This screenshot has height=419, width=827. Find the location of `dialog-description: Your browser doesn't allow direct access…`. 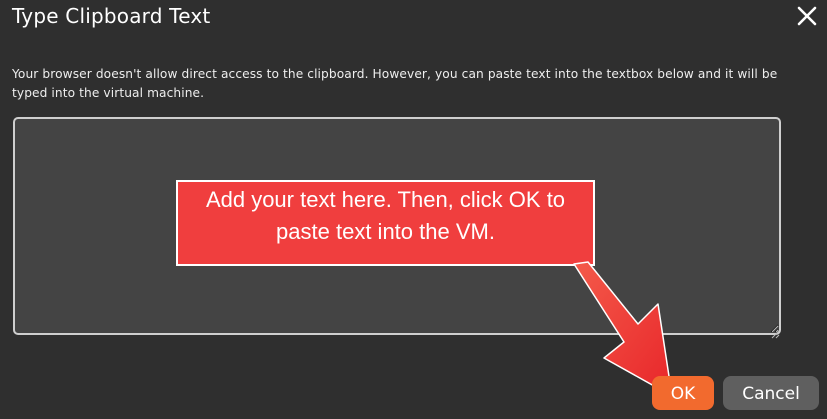

dialog-description: Your browser doesn't allow direct access… is located at coordinates (395, 83).